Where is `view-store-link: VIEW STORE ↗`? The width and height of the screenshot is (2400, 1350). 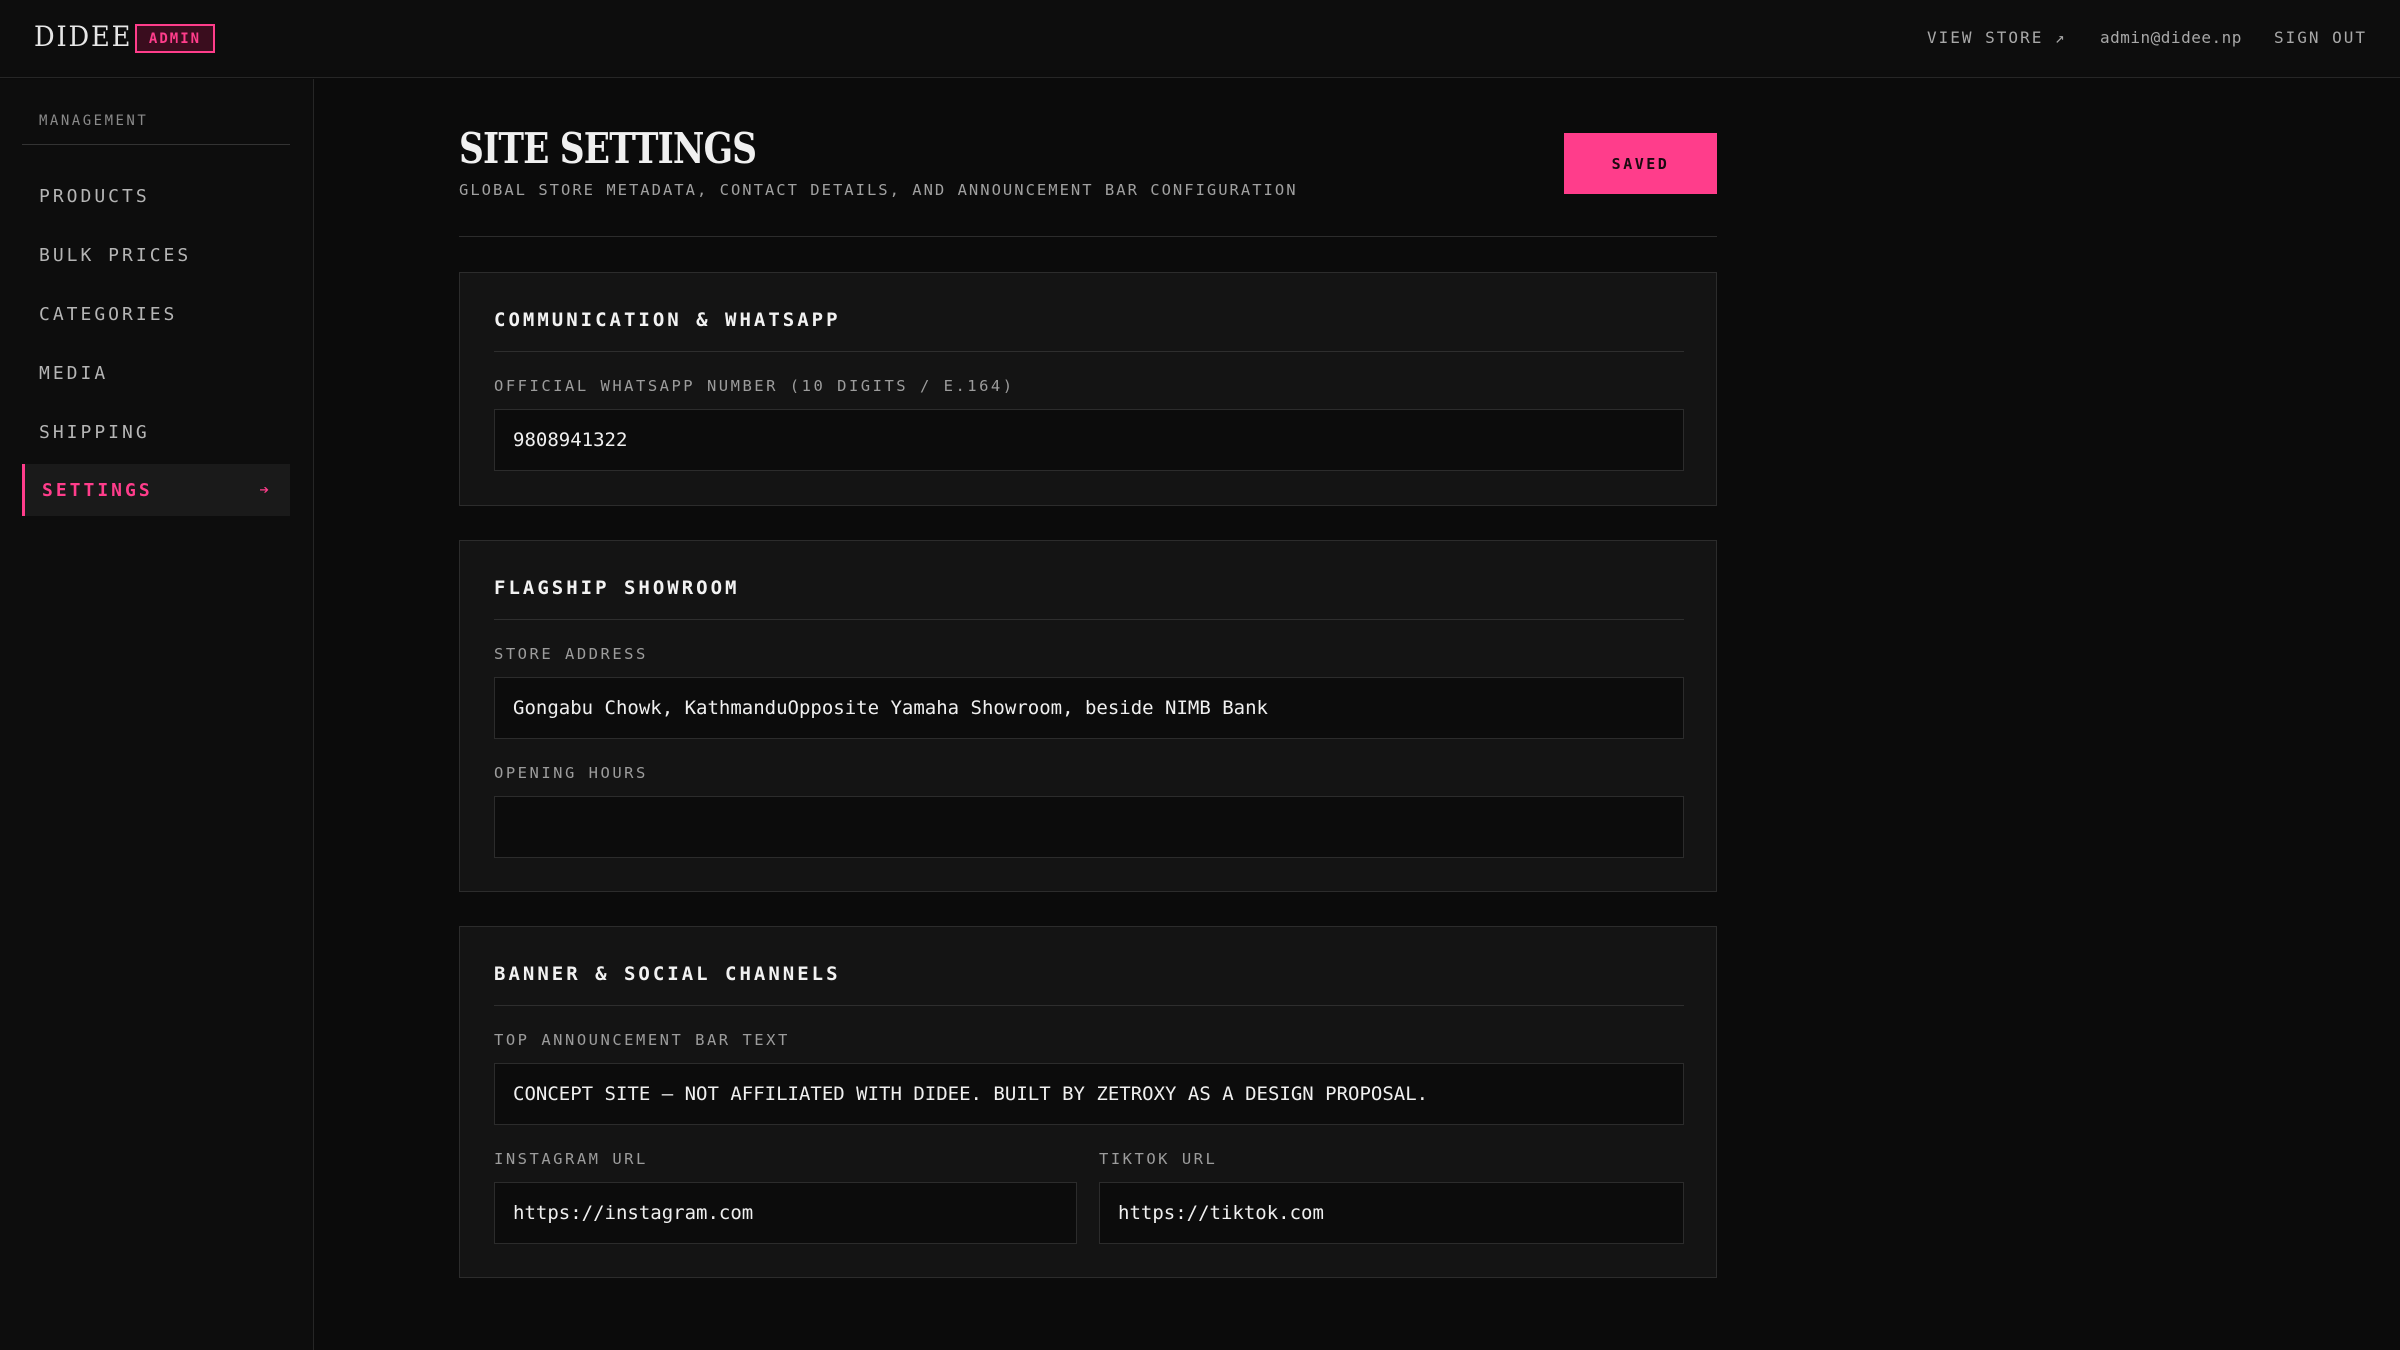
view-store-link: VIEW STORE ↗ is located at coordinates (1997, 37).